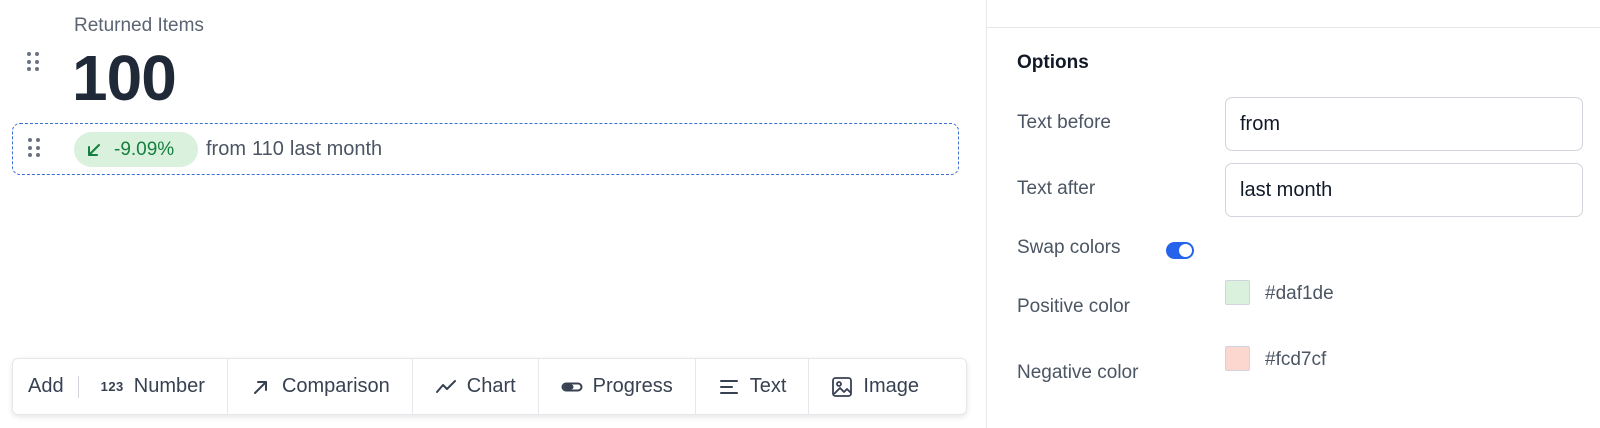 The height and width of the screenshot is (428, 1600). Describe the element at coordinates (124, 78) in the screenshot. I see `kpi-value: 100` at that location.